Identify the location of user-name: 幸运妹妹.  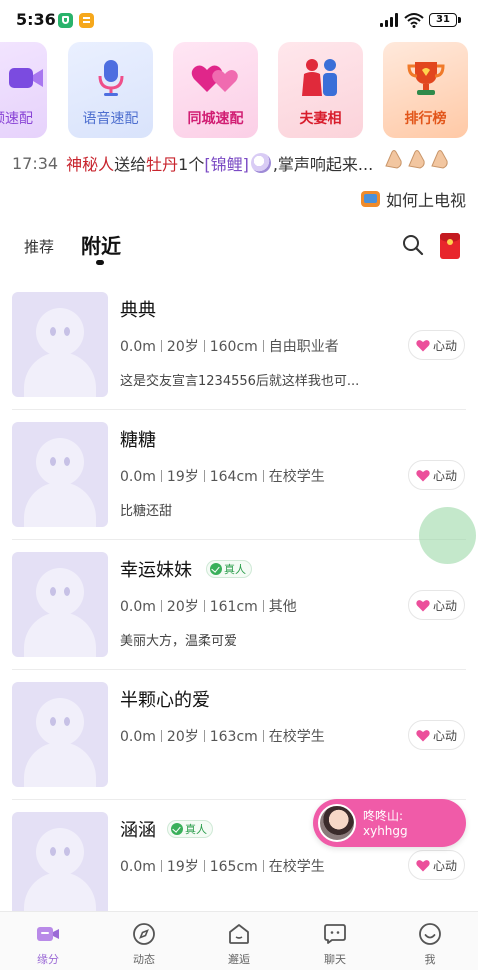
(156, 570).